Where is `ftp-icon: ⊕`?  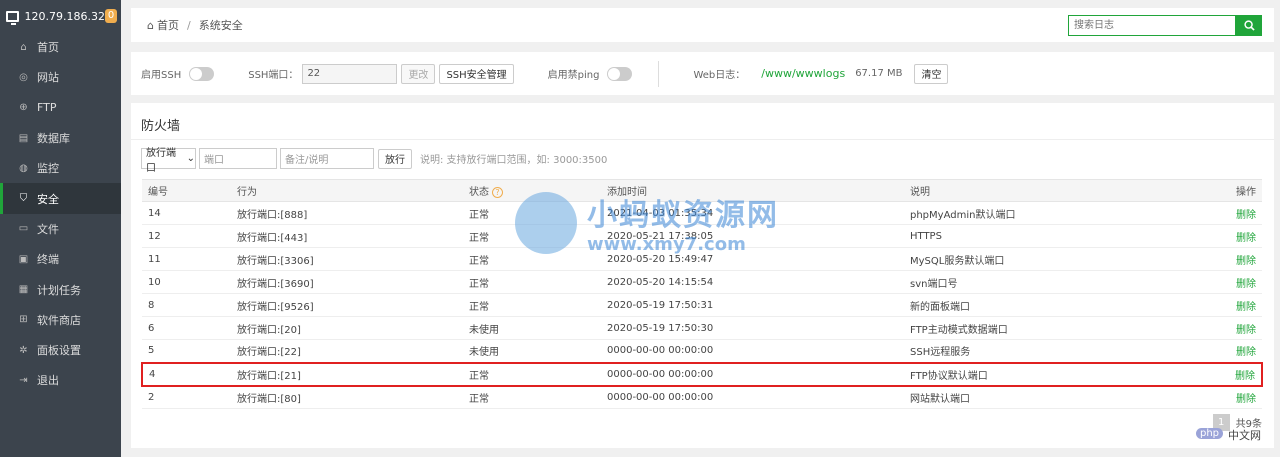
ftp-icon: ⊕ is located at coordinates (23, 108).